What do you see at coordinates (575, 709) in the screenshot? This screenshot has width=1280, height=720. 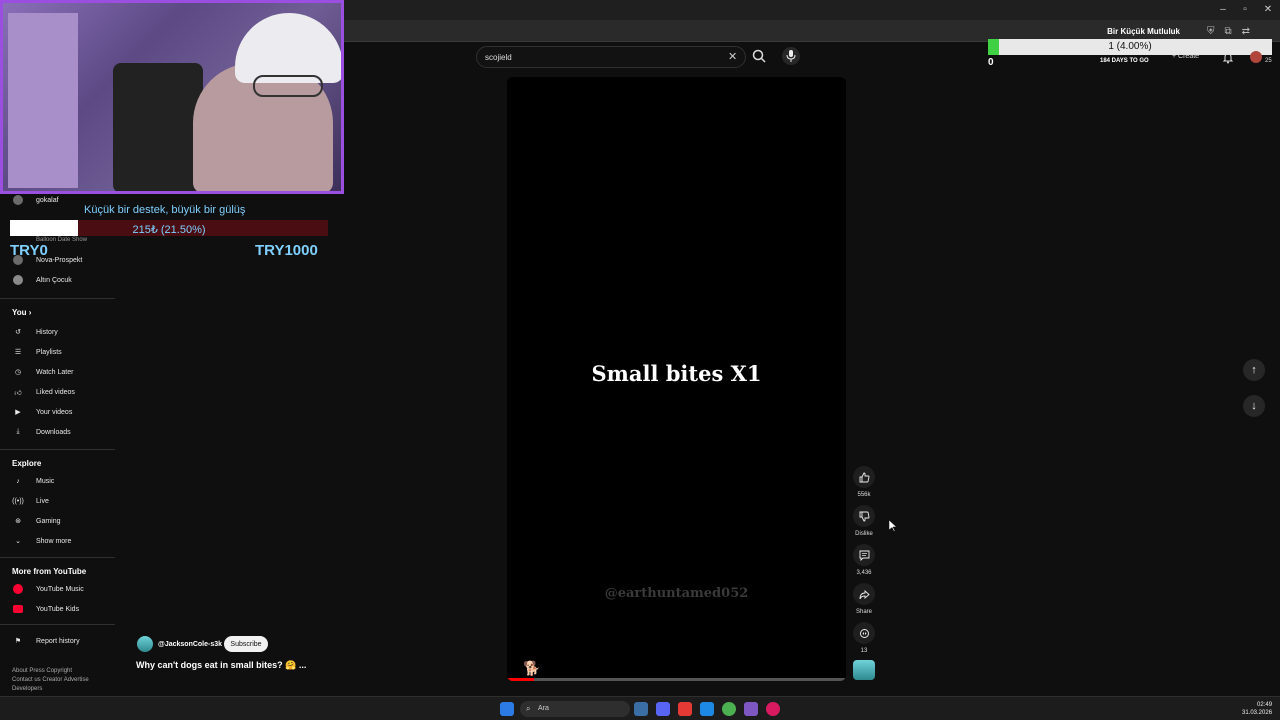 I see `taskbar-search: ⌕ Ara` at bounding box center [575, 709].